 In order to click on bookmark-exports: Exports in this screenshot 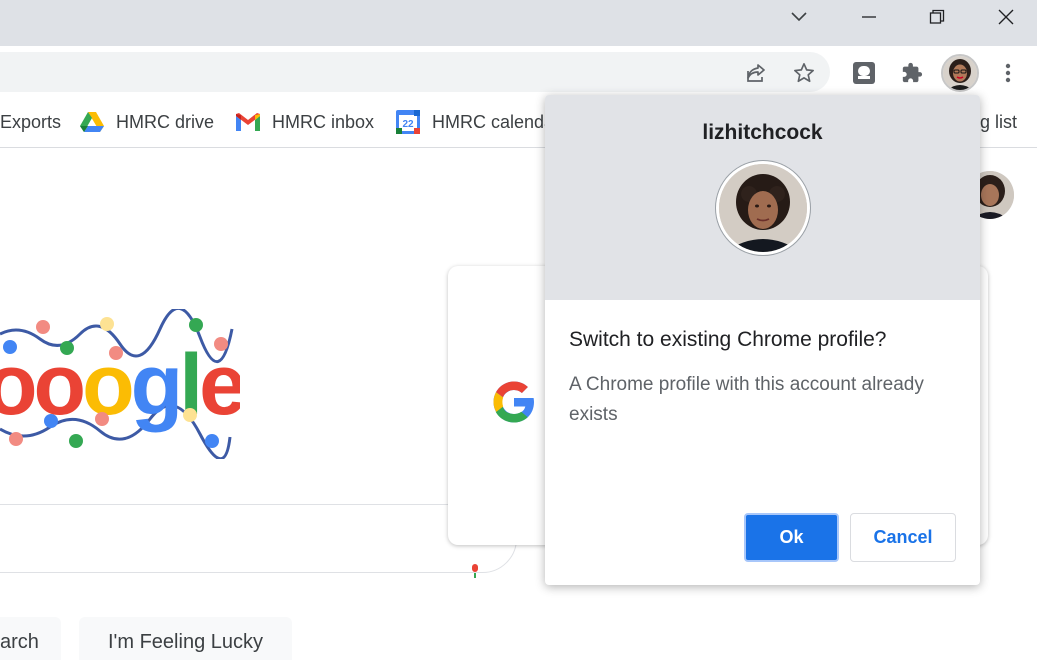, I will do `click(30, 122)`.